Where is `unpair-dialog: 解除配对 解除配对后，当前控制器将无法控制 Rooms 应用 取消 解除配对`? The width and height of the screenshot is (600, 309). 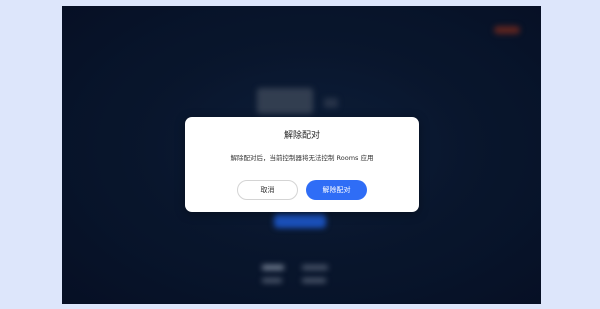 unpair-dialog: 解除配对 解除配对后，当前控制器将无法控制 Rooms 应用 取消 解除配对 is located at coordinates (302, 164).